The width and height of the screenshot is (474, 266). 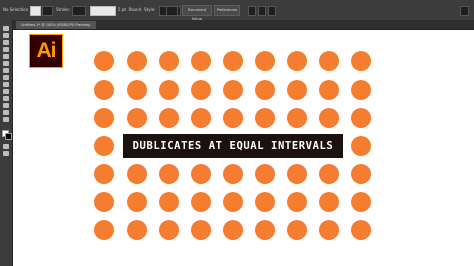 What do you see at coordinates (6, 143) in the screenshot?
I see `tools-panel` at bounding box center [6, 143].